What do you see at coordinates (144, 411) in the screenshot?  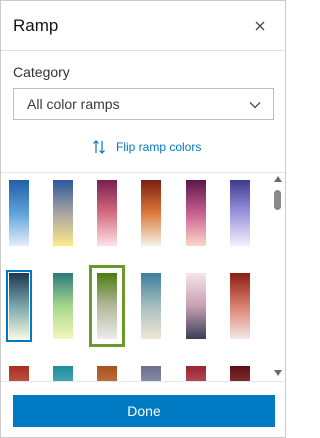 I see `done-button: Done` at bounding box center [144, 411].